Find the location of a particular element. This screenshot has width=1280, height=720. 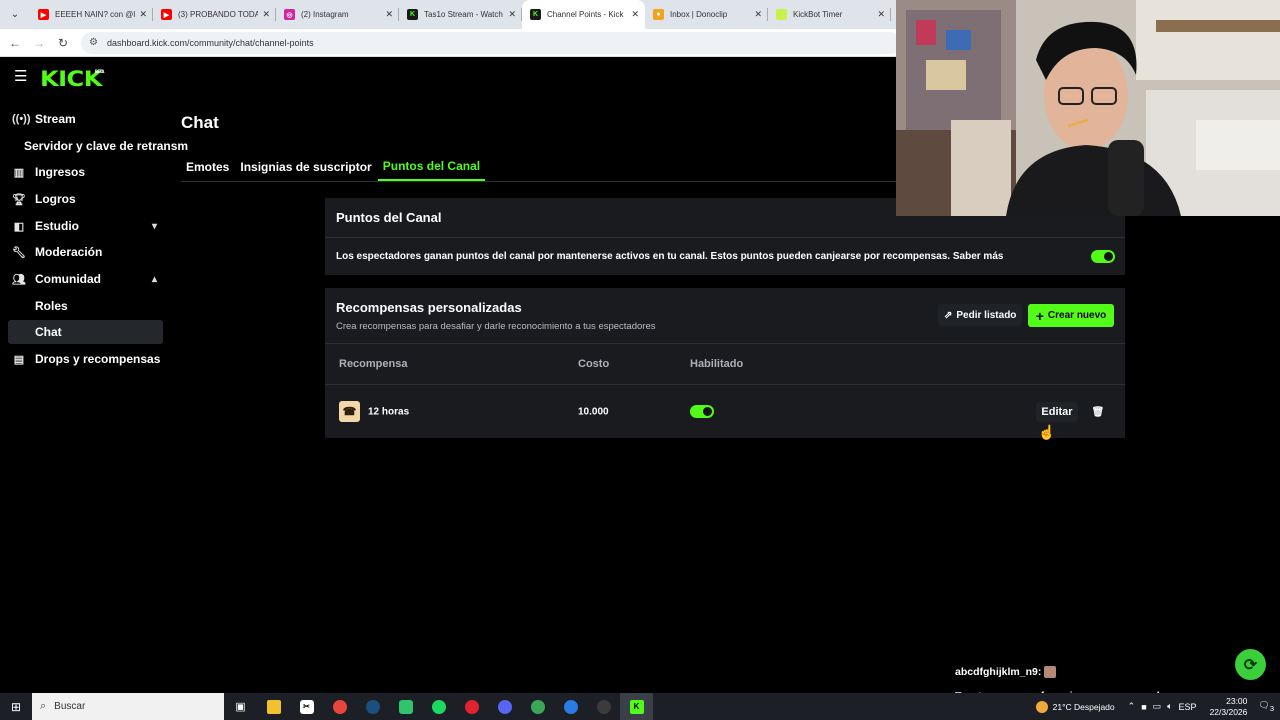

browser-tab: ◎ (2) Instagram ✕ is located at coordinates (337, 14).